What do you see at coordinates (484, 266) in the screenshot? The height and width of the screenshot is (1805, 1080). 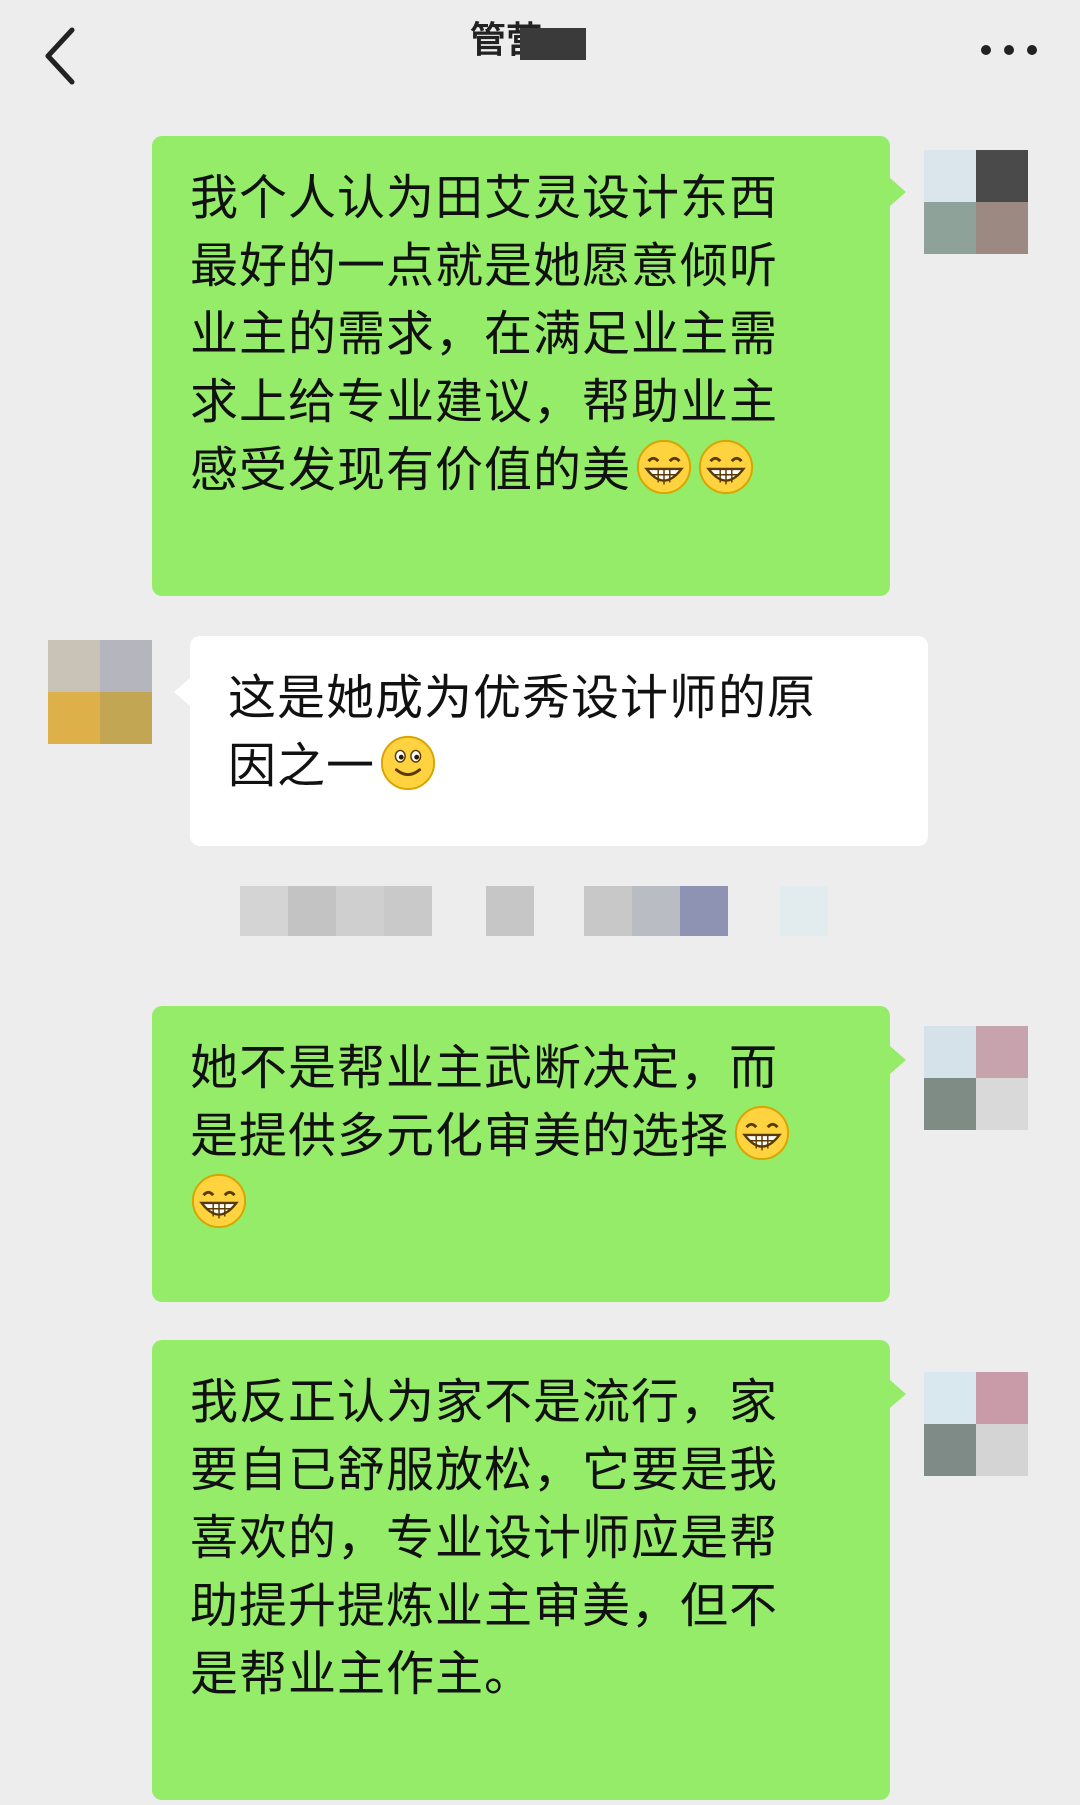 I see `message-line: 最好的一点就是她愿意倾听` at bounding box center [484, 266].